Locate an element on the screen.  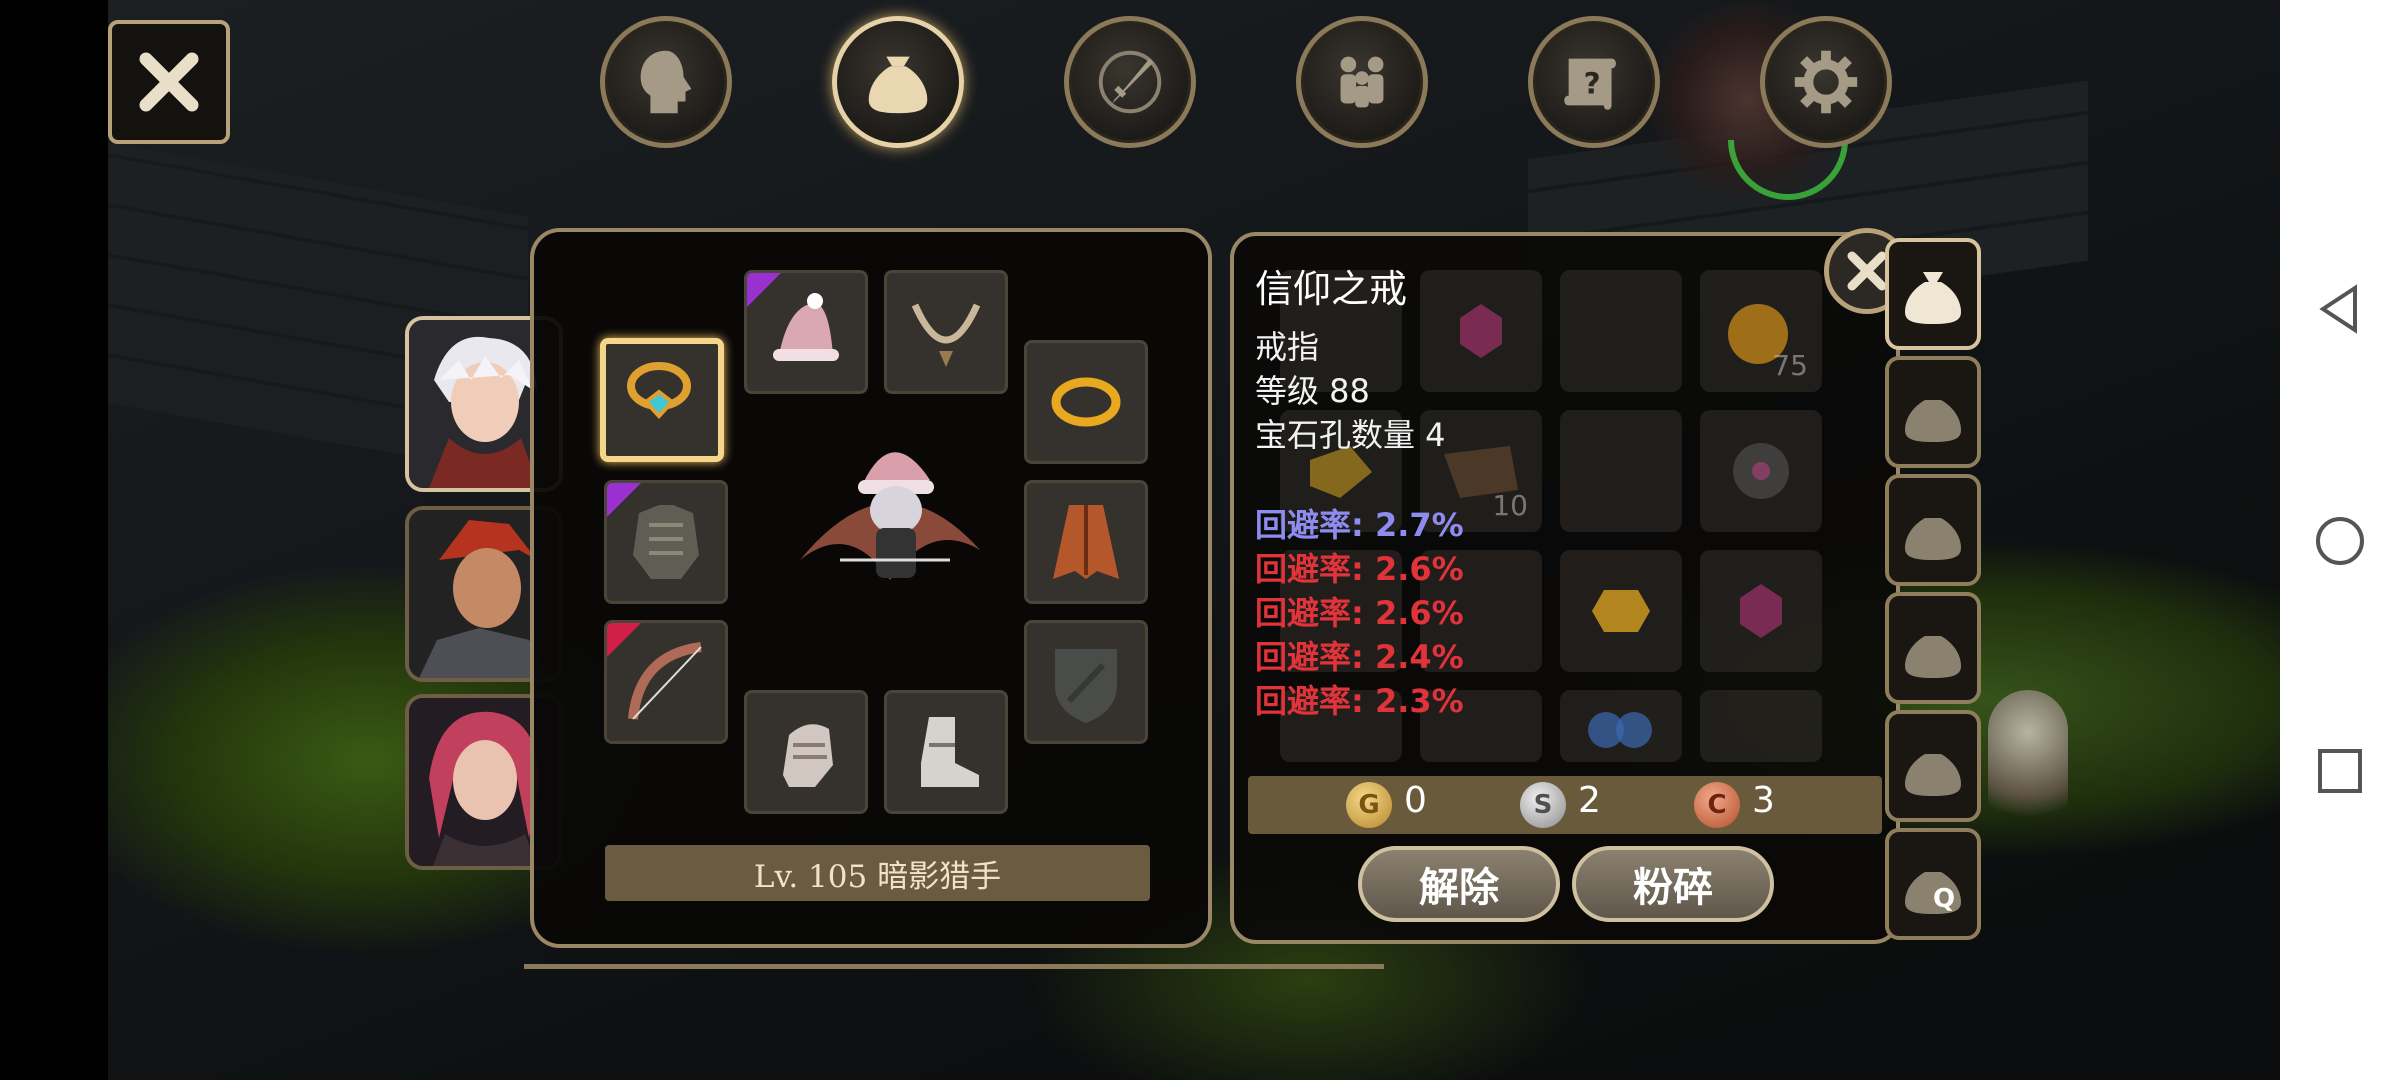
necklace-icon is located at coordinates (946, 335).